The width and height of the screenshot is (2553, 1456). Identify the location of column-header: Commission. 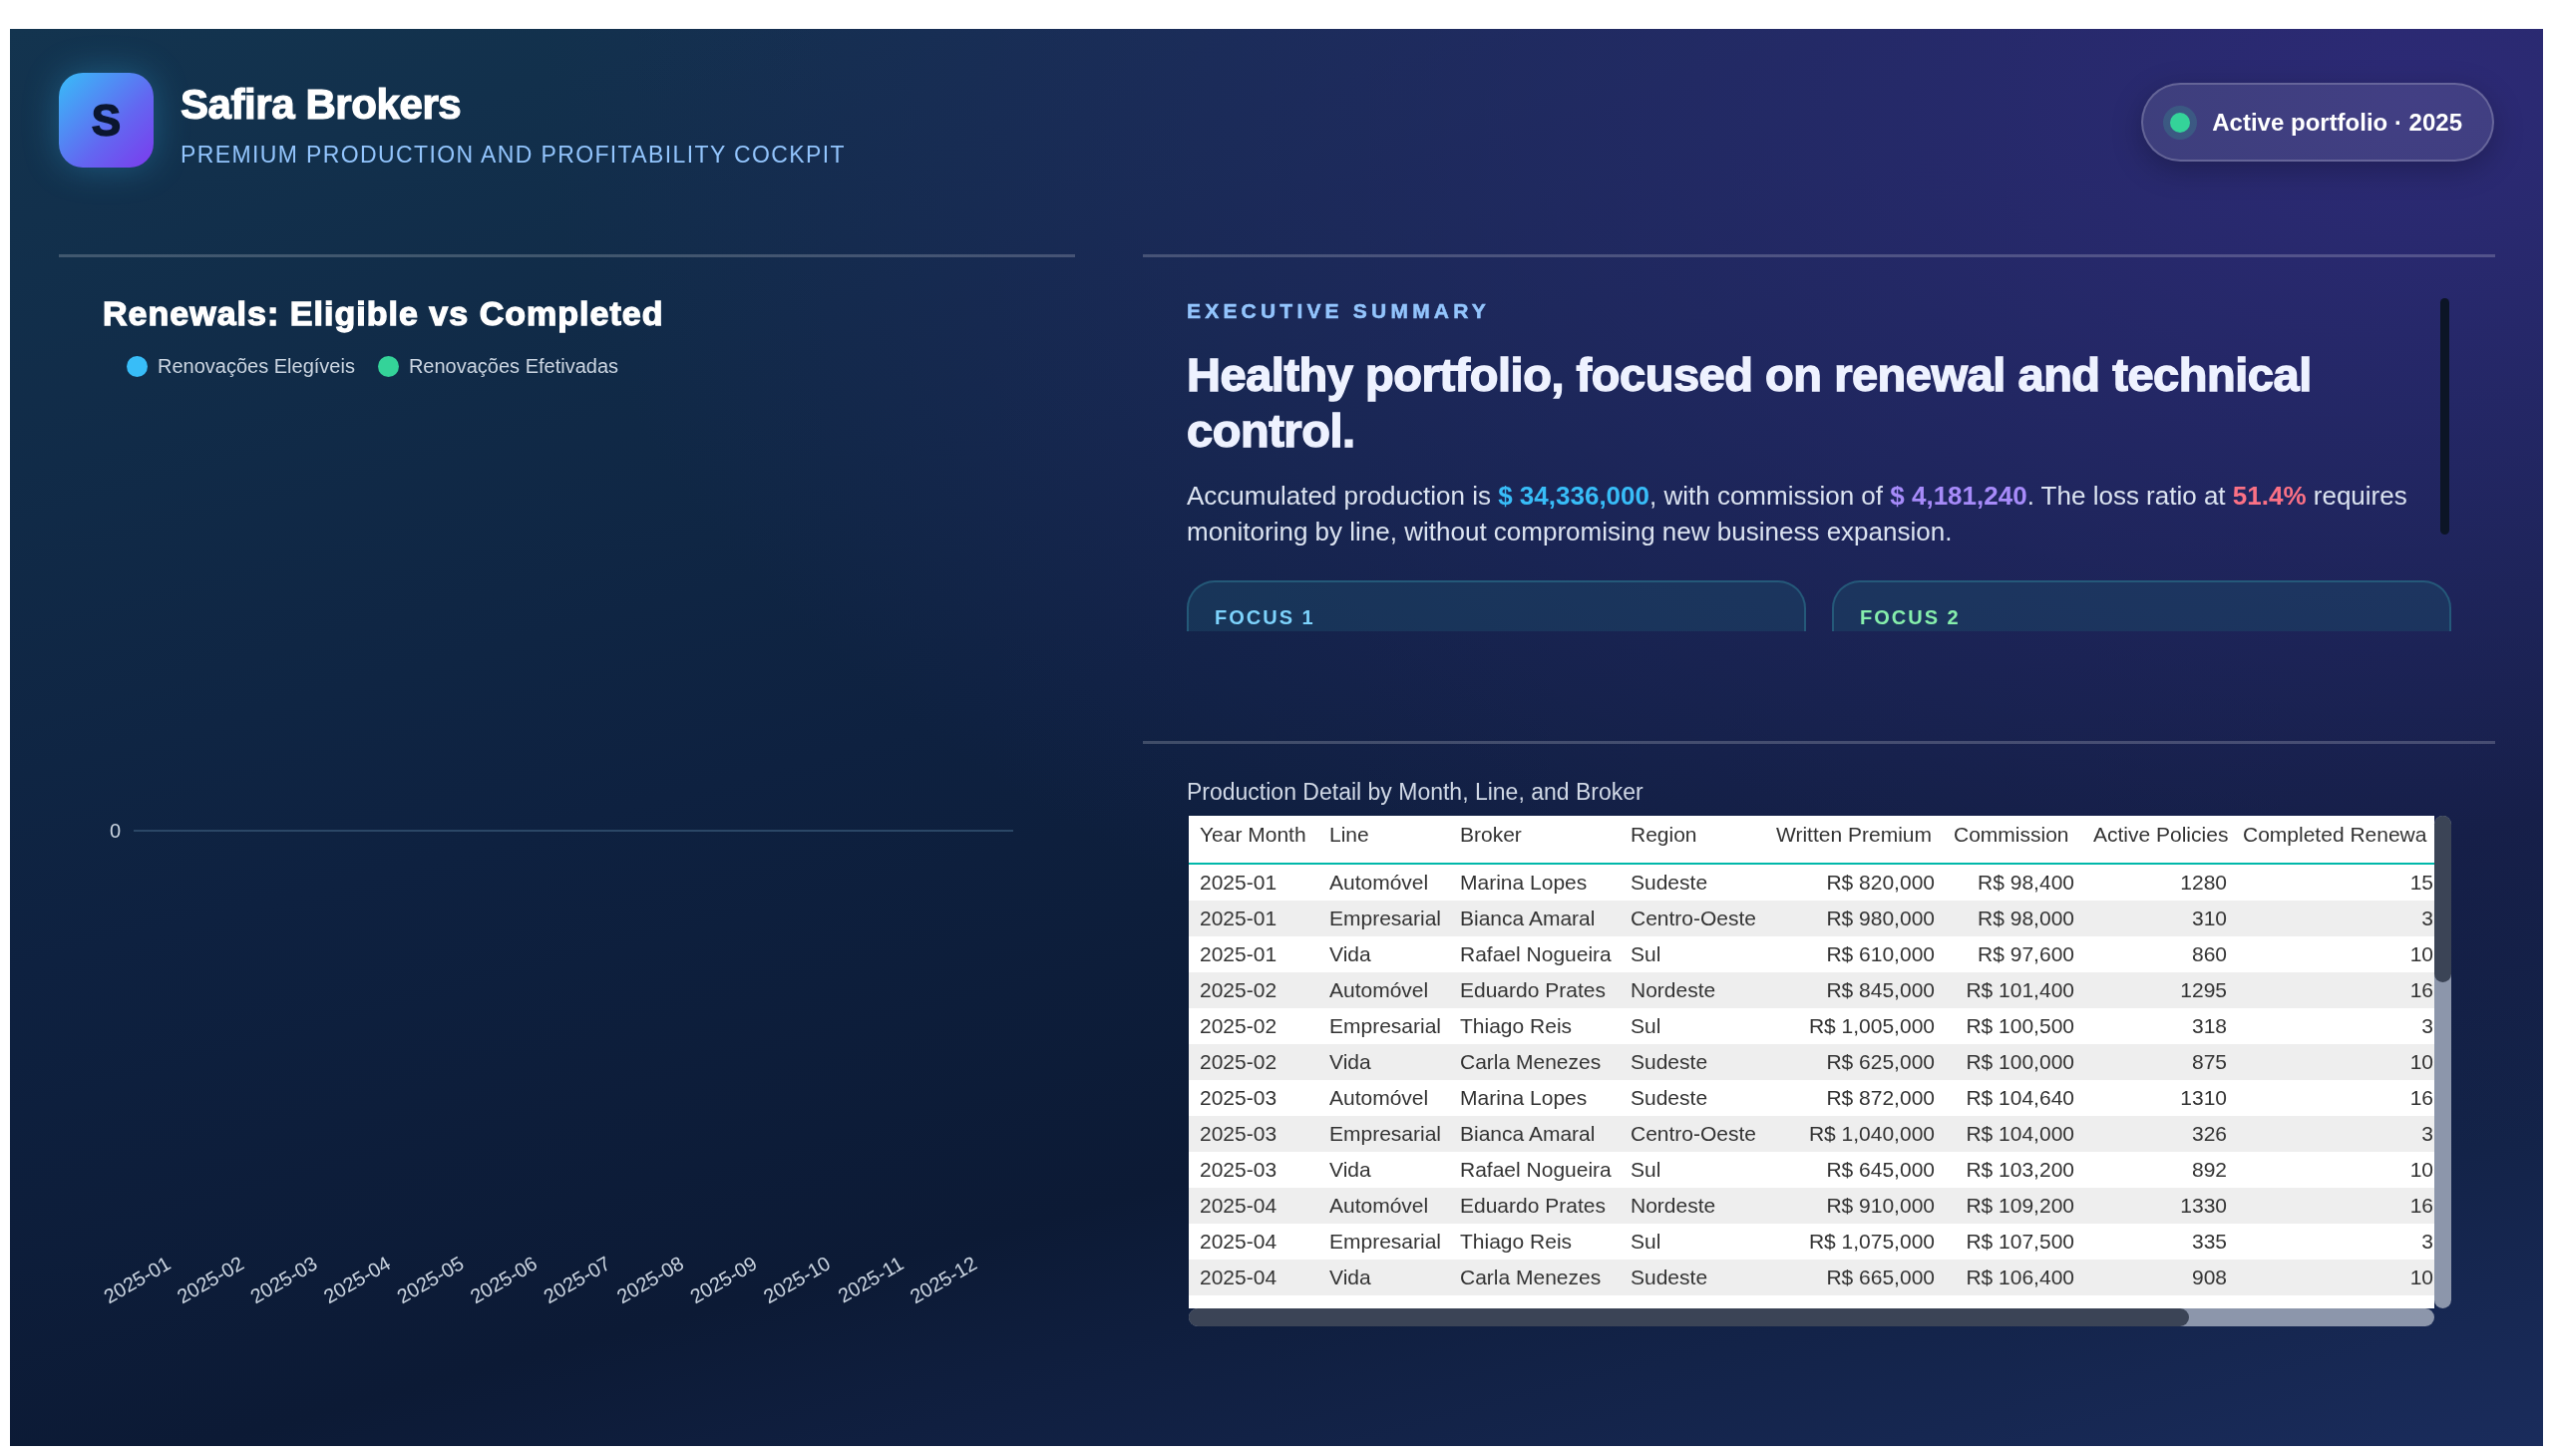
(2013, 839).